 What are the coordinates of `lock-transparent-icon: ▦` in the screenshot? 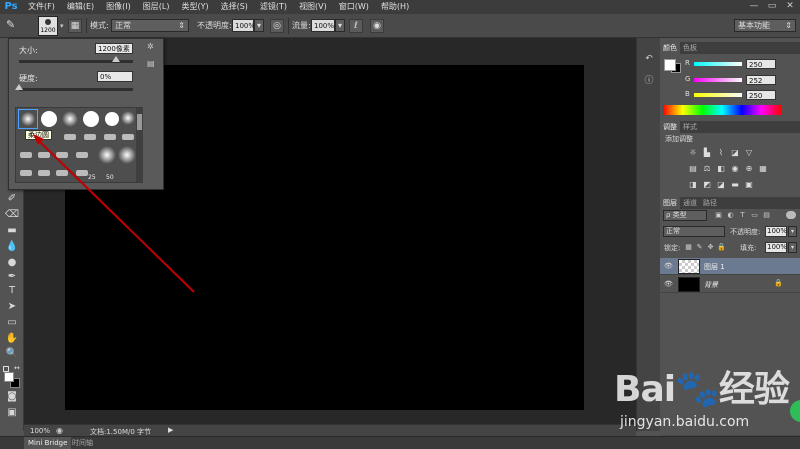 It's located at (688, 247).